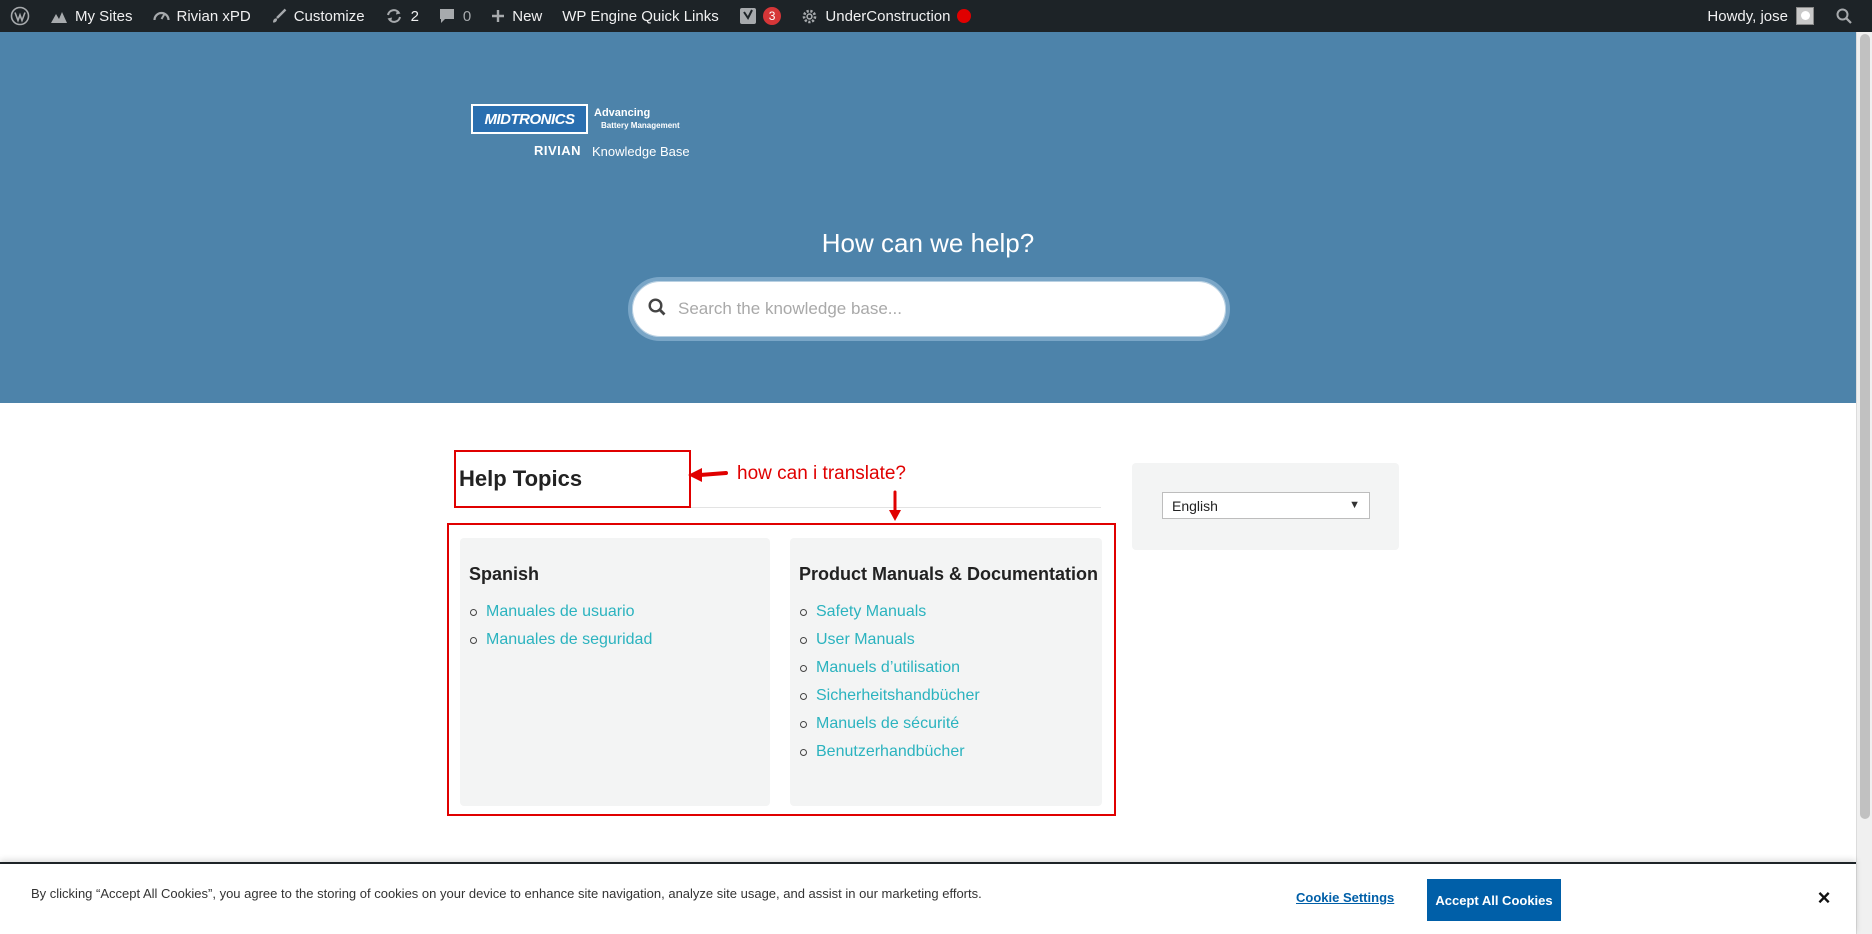  What do you see at coordinates (713, 474) in the screenshot?
I see `annotation-arrow-left` at bounding box center [713, 474].